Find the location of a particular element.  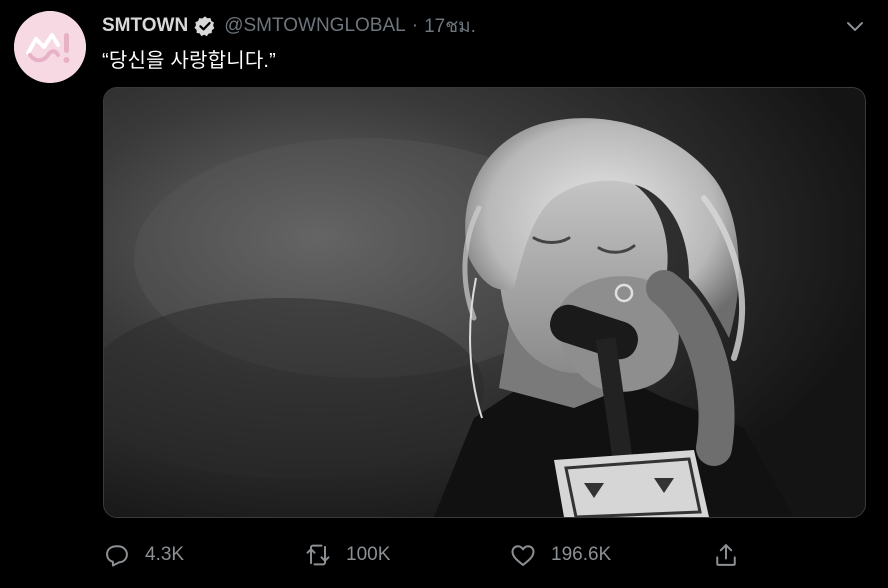

share-icon is located at coordinates (726, 555).